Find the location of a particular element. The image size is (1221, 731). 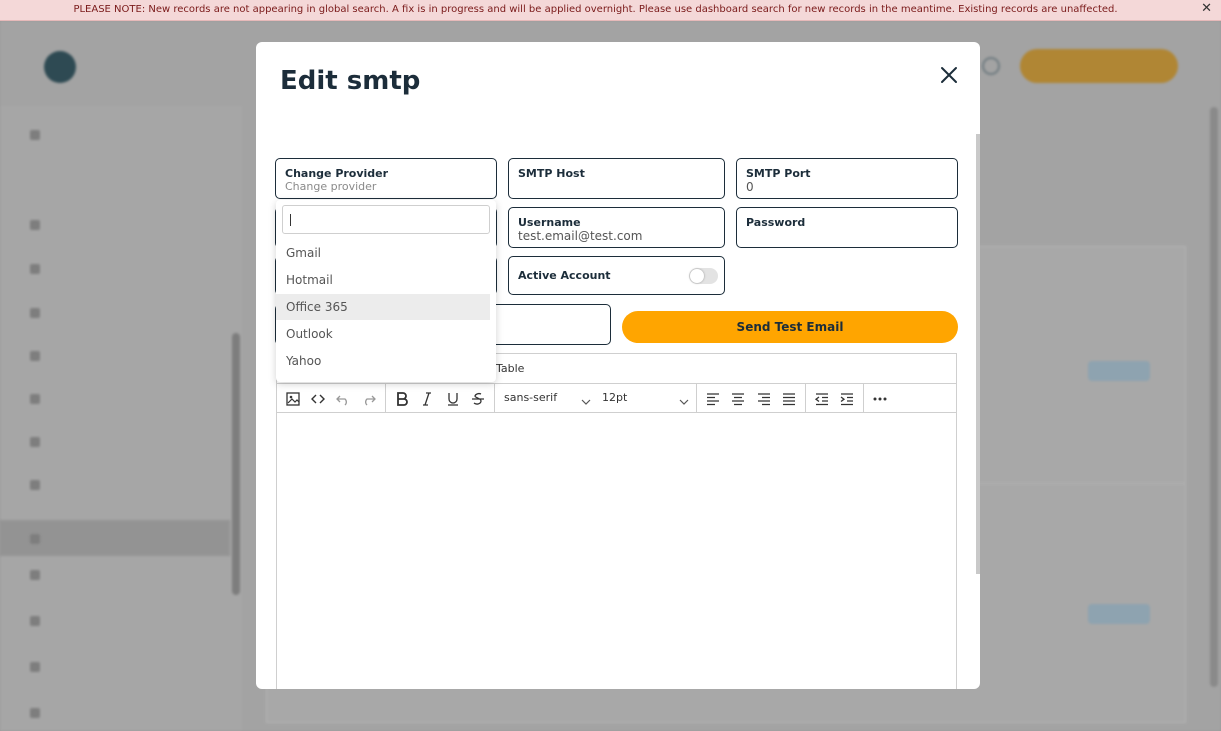

change-provider-label: Change Provider is located at coordinates (337, 173).